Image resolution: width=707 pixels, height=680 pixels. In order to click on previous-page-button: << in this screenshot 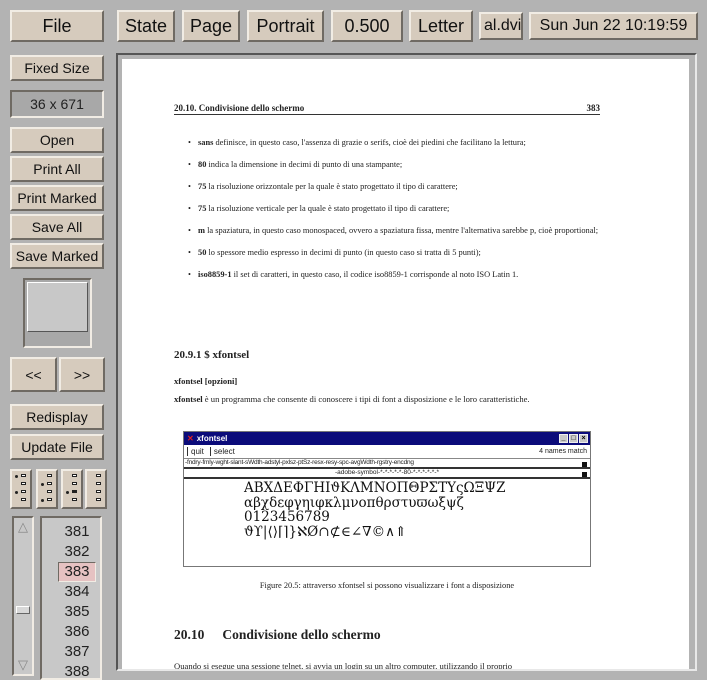, I will do `click(33, 374)`.